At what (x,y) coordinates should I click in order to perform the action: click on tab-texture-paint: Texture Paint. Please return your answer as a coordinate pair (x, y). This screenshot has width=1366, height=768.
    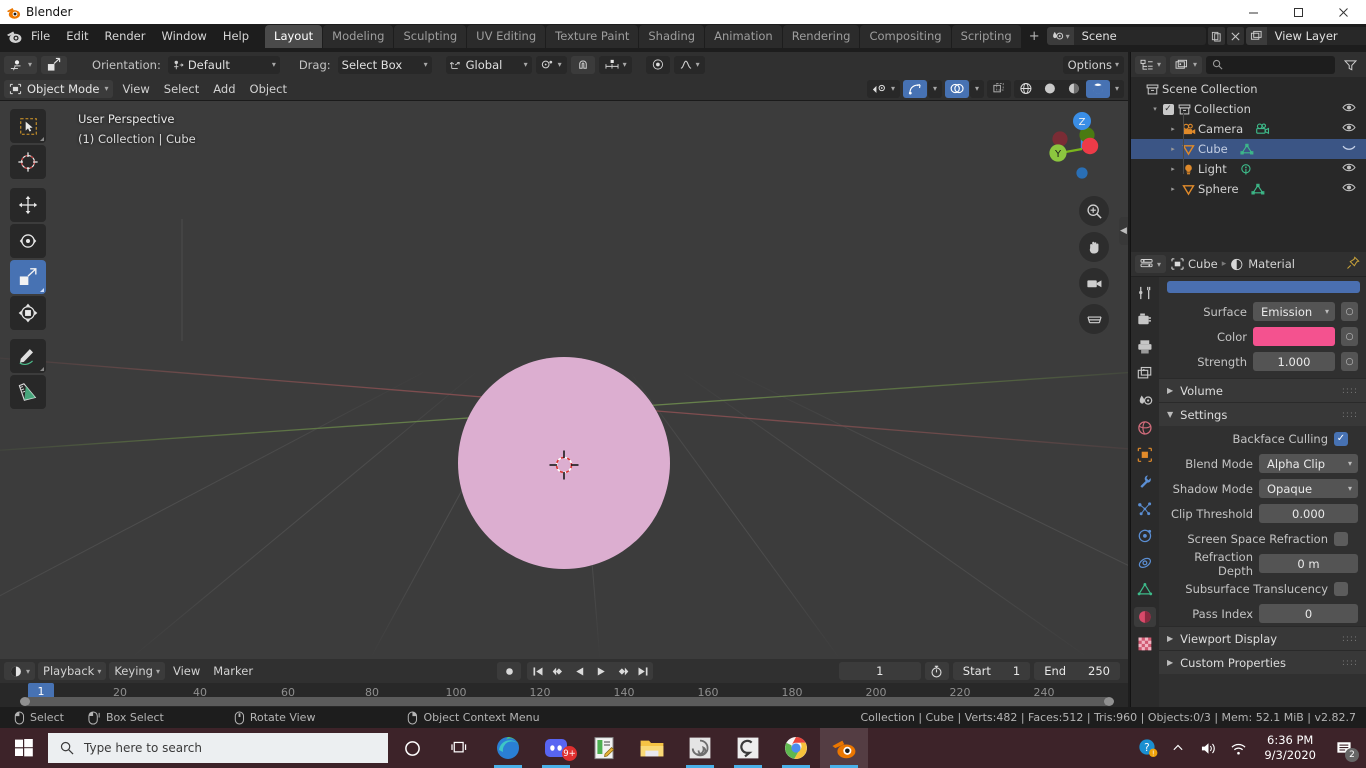
    Looking at the image, I should click on (592, 36).